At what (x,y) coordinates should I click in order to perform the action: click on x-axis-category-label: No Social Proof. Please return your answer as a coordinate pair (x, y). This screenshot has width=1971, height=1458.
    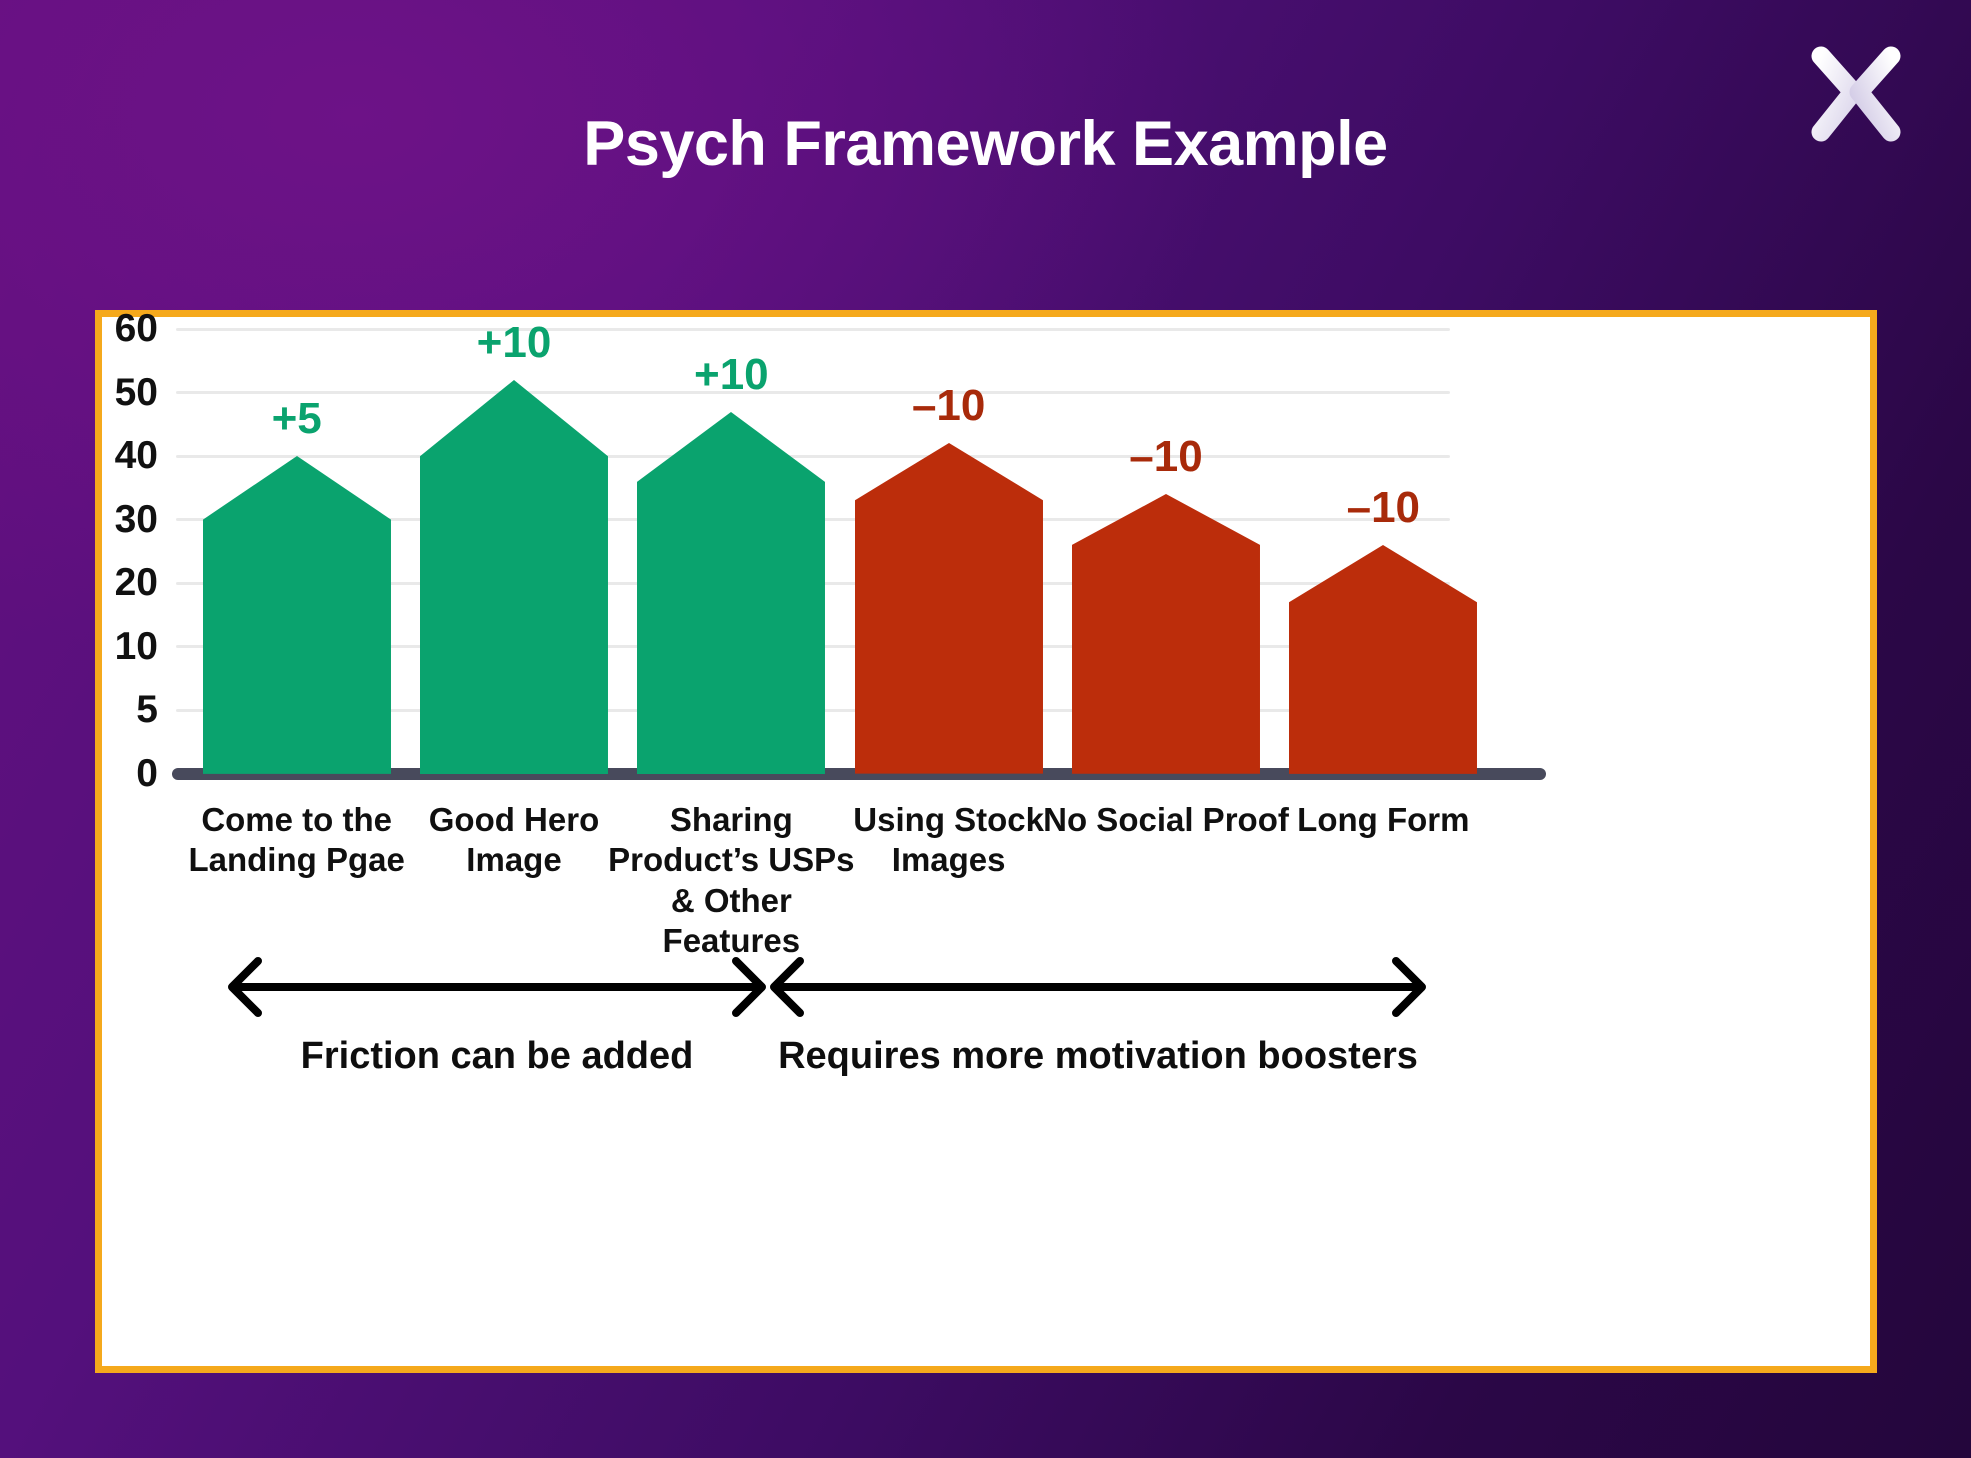
    Looking at the image, I should click on (1166, 819).